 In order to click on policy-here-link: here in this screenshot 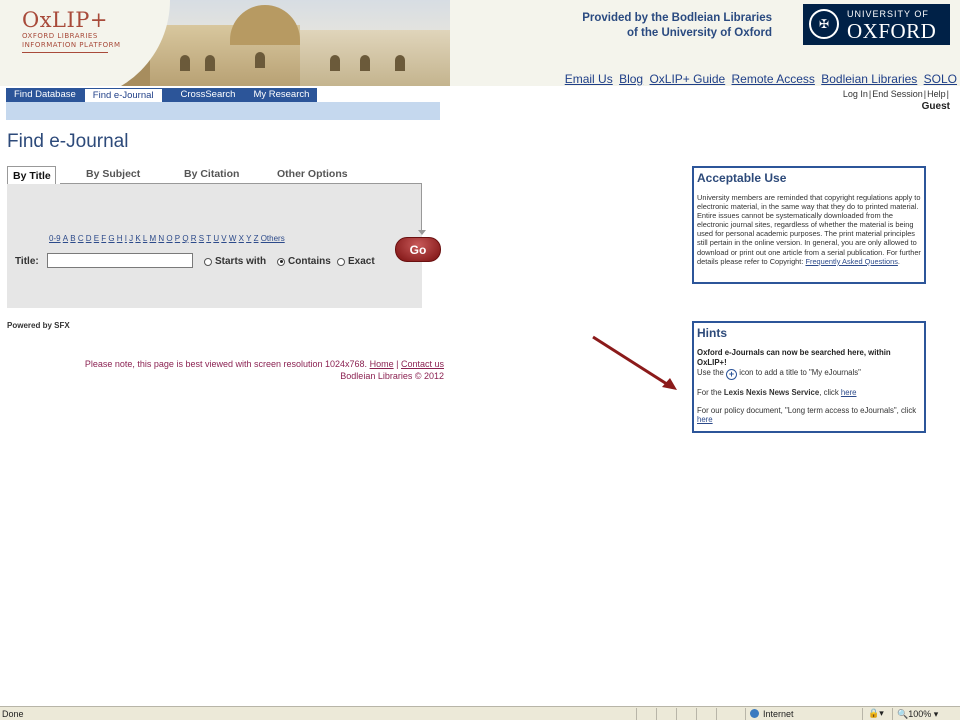, I will do `click(705, 419)`.